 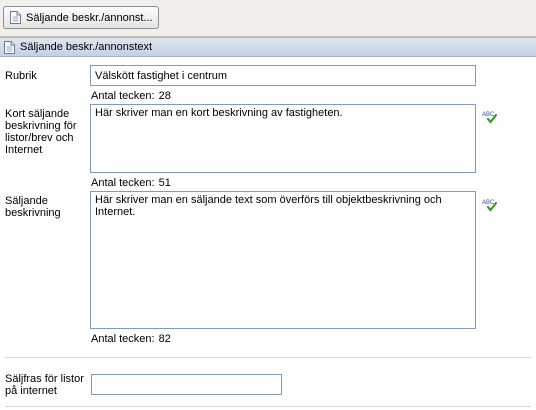 I want to click on rubrik-input, so click(x=283, y=75).